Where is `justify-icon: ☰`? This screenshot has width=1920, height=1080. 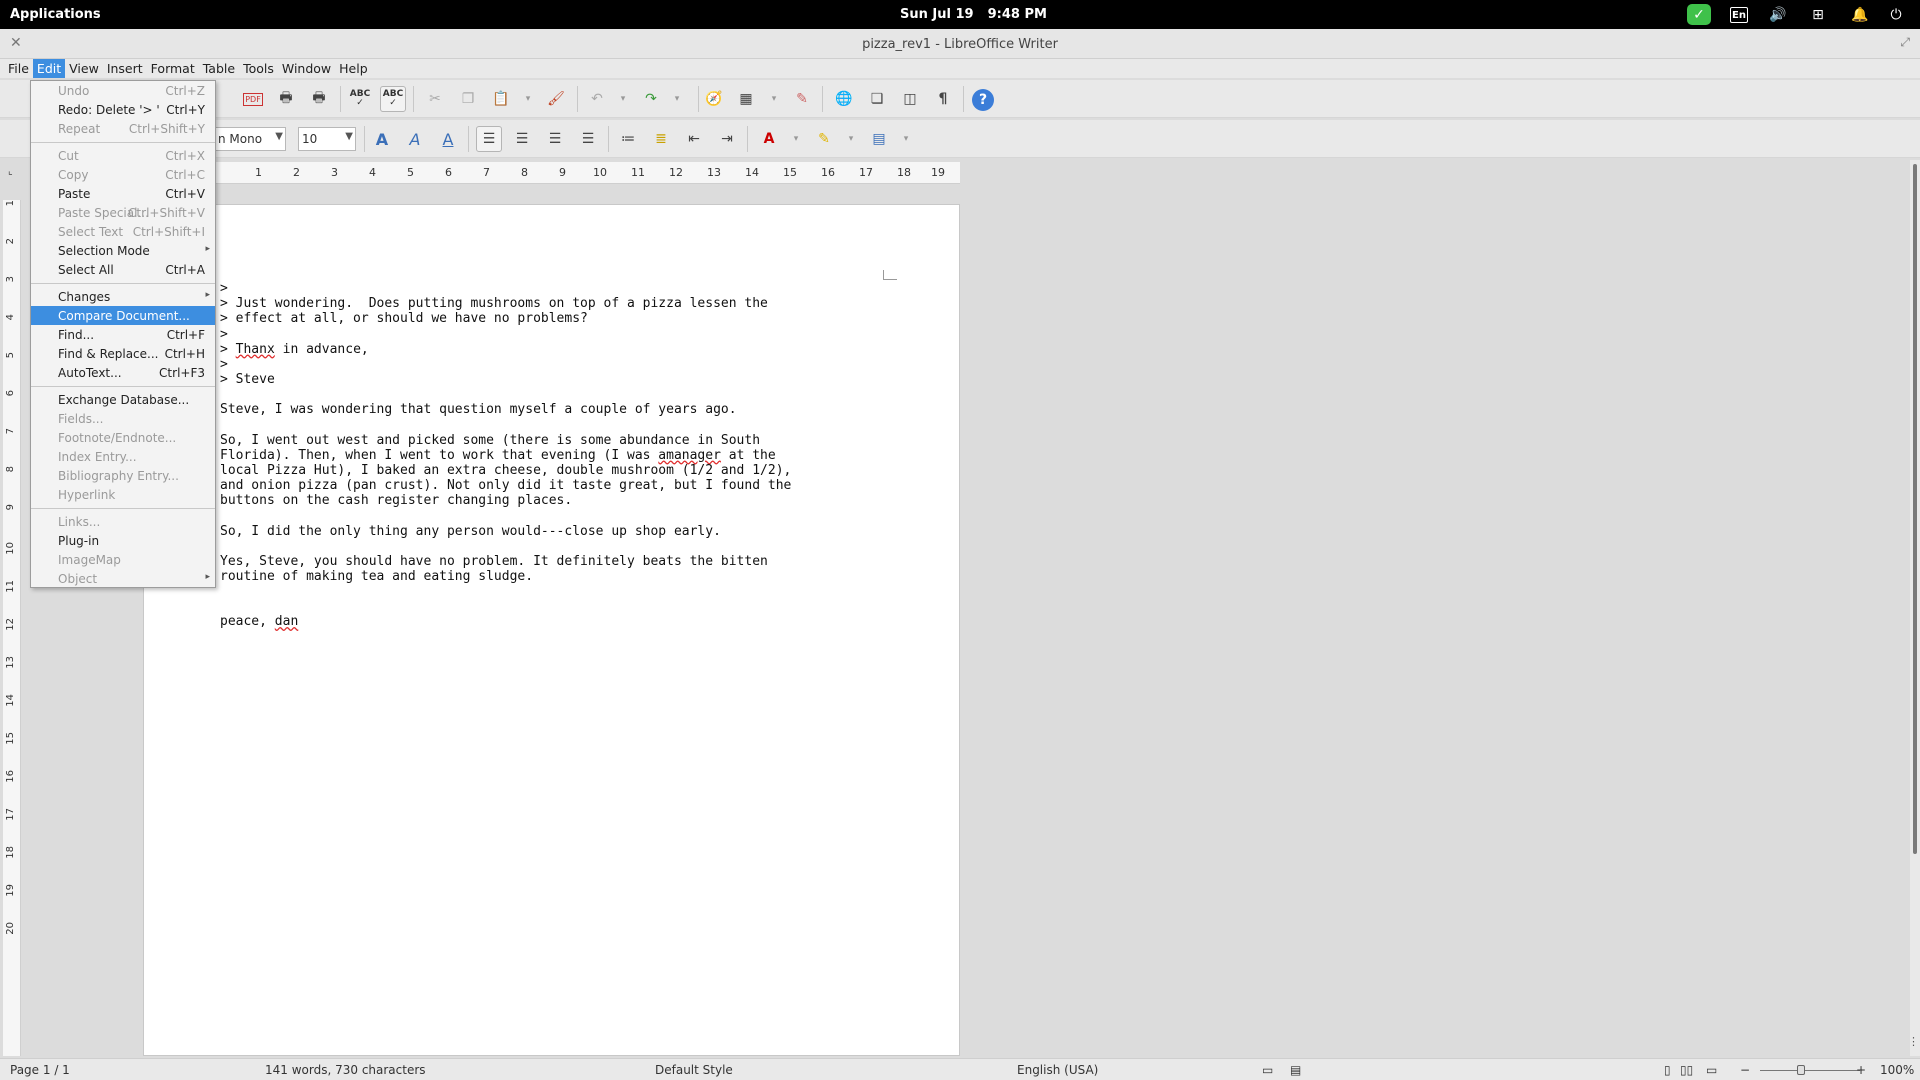 justify-icon: ☰ is located at coordinates (588, 139).